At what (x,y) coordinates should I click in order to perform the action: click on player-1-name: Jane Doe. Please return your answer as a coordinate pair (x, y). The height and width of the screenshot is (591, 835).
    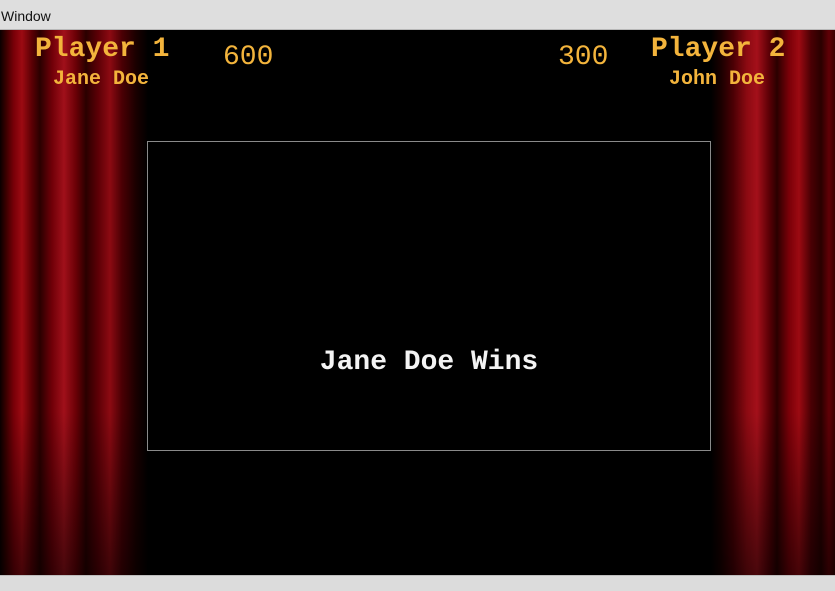
    Looking at the image, I should click on (101, 79).